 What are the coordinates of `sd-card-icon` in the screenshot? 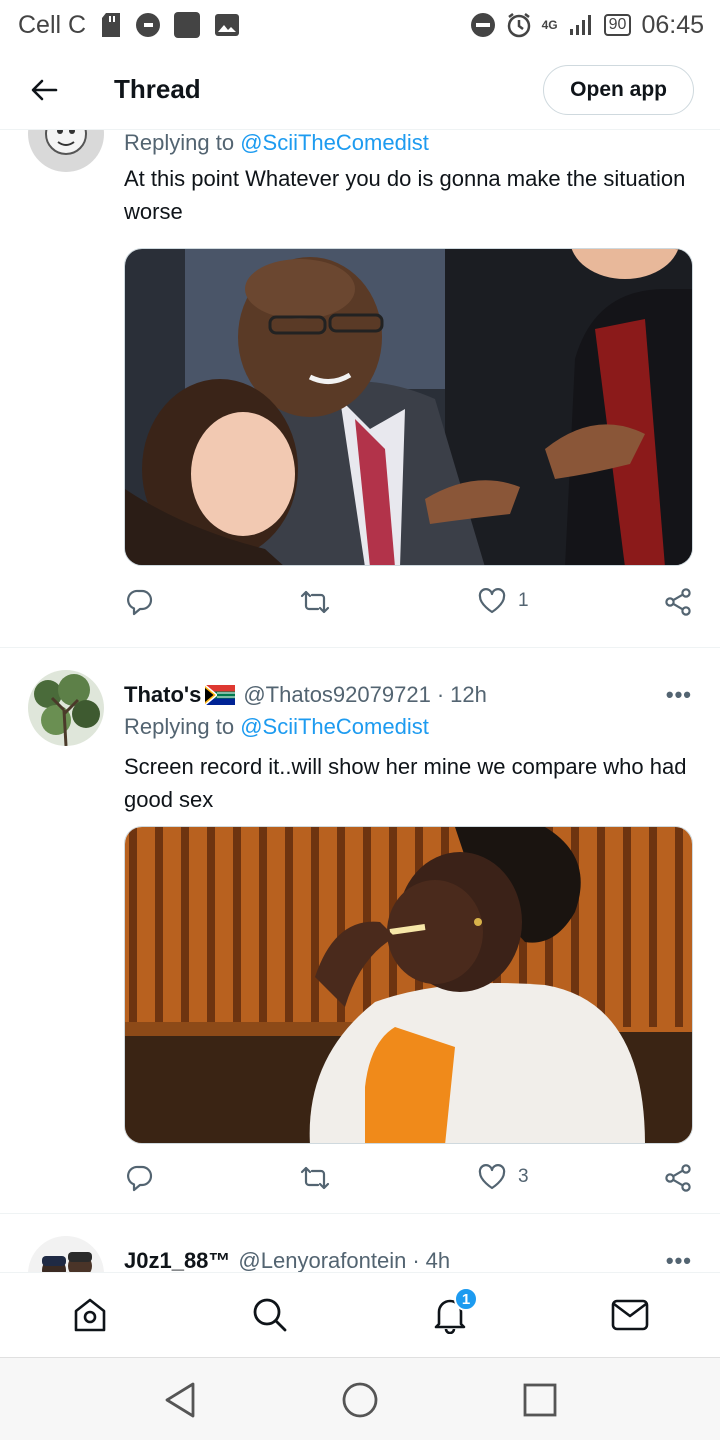 It's located at (111, 25).